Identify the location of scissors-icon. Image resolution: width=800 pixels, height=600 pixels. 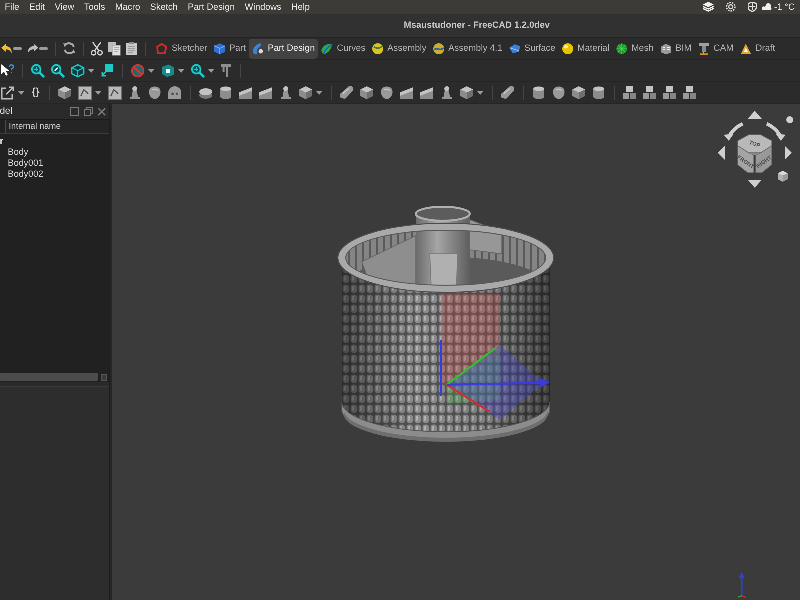
(97, 49).